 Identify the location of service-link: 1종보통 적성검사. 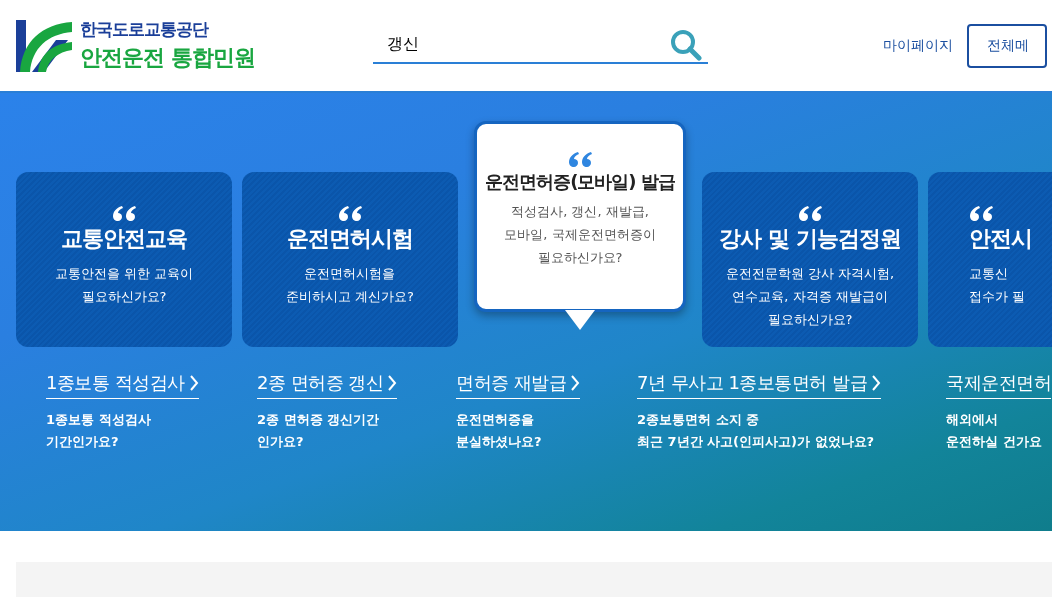
(122, 385).